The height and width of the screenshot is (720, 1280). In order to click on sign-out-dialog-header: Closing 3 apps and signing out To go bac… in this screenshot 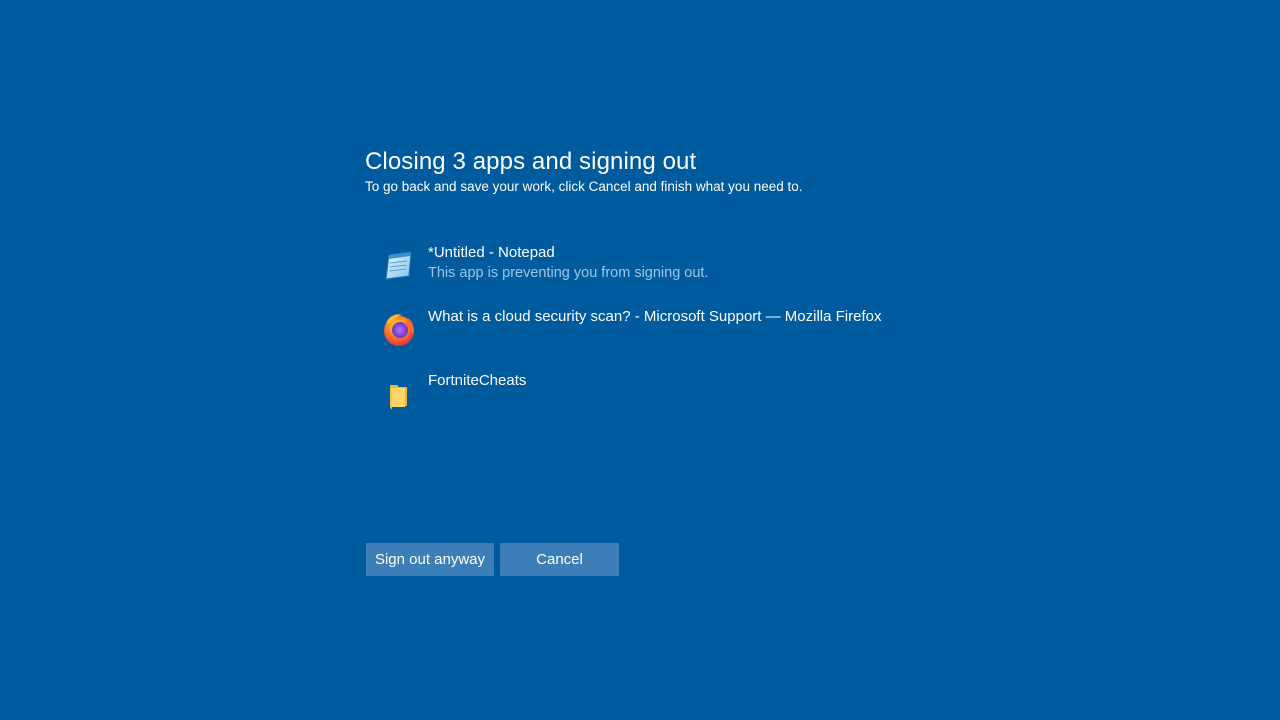, I will do `click(715, 171)`.